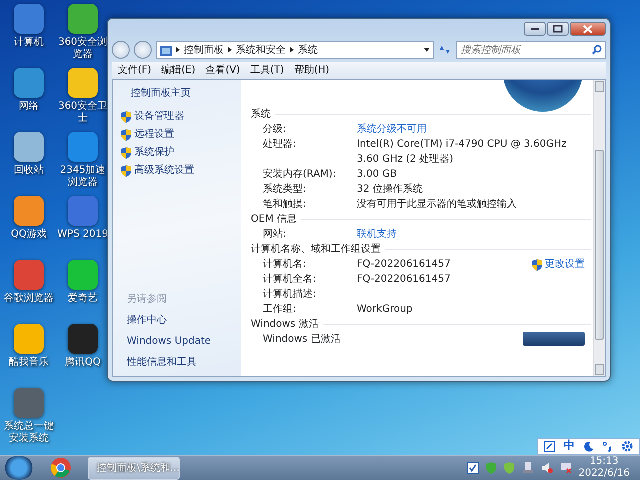  I want to click on sidebar-link: 远程设置, so click(181, 134).